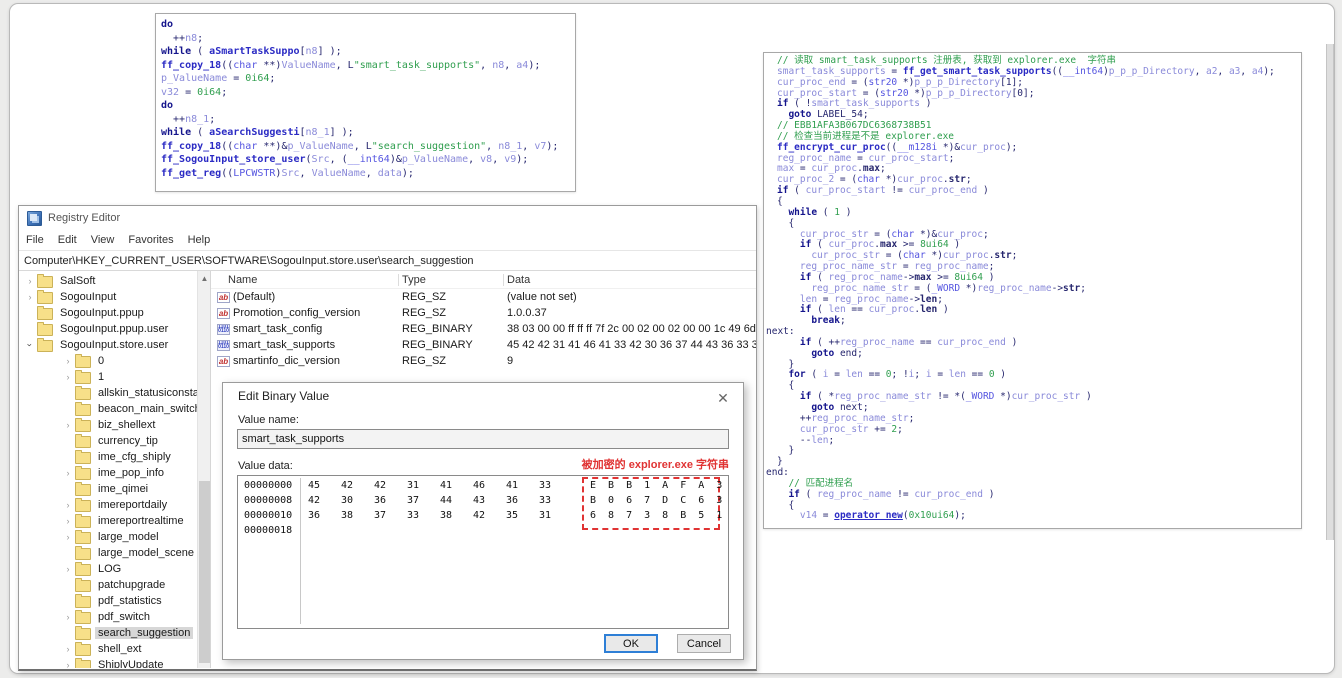 The width and height of the screenshot is (1342, 678). I want to click on code-line: do, so click(167, 24).